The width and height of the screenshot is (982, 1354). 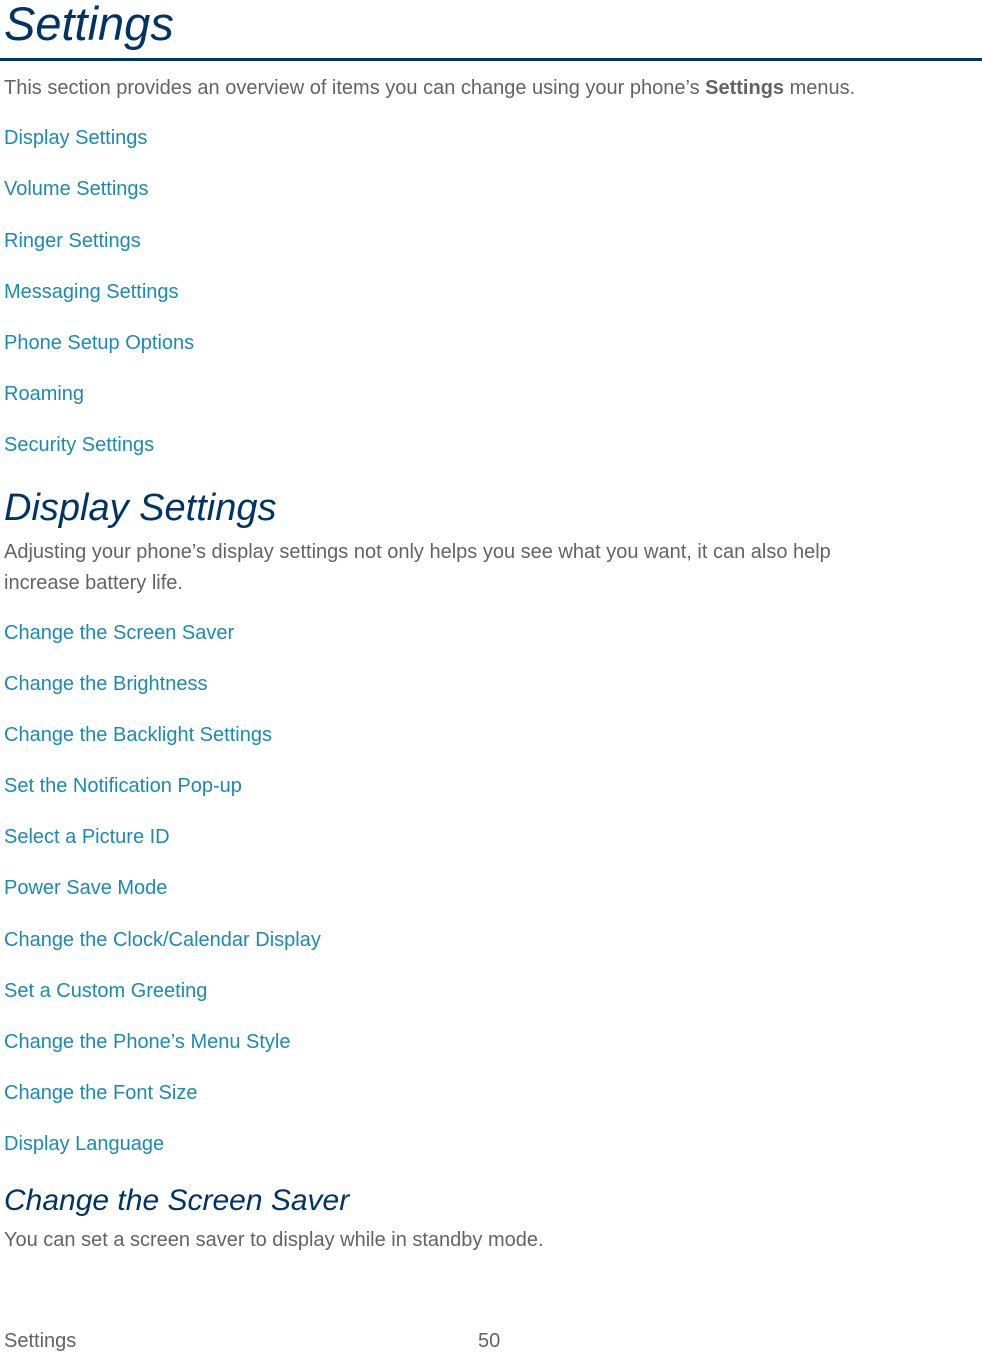 I want to click on toc-link-messaging-settings: Messaging Settings, so click(x=91, y=292).